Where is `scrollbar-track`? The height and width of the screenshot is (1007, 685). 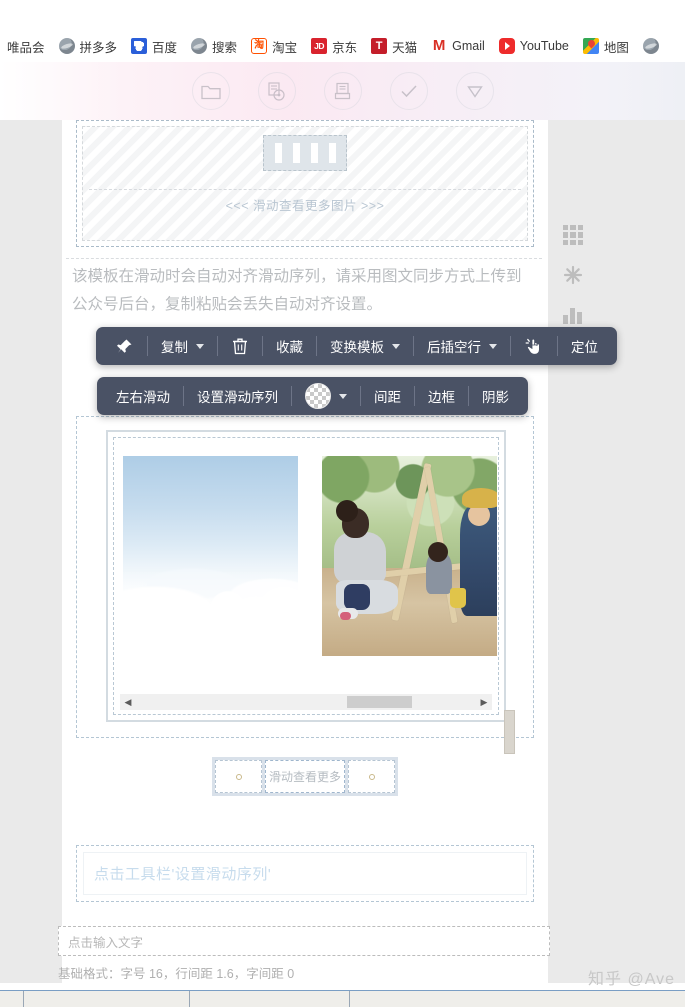
scrollbar-track is located at coordinates (306, 702).